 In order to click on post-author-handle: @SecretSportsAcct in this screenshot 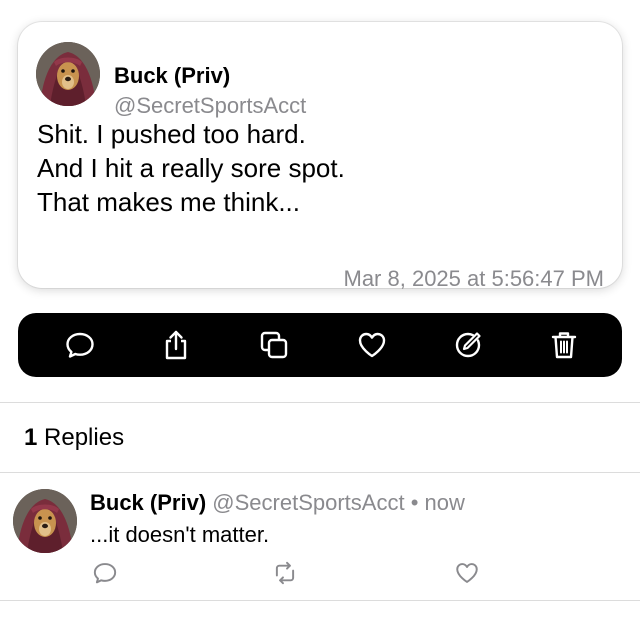, I will do `click(210, 106)`.